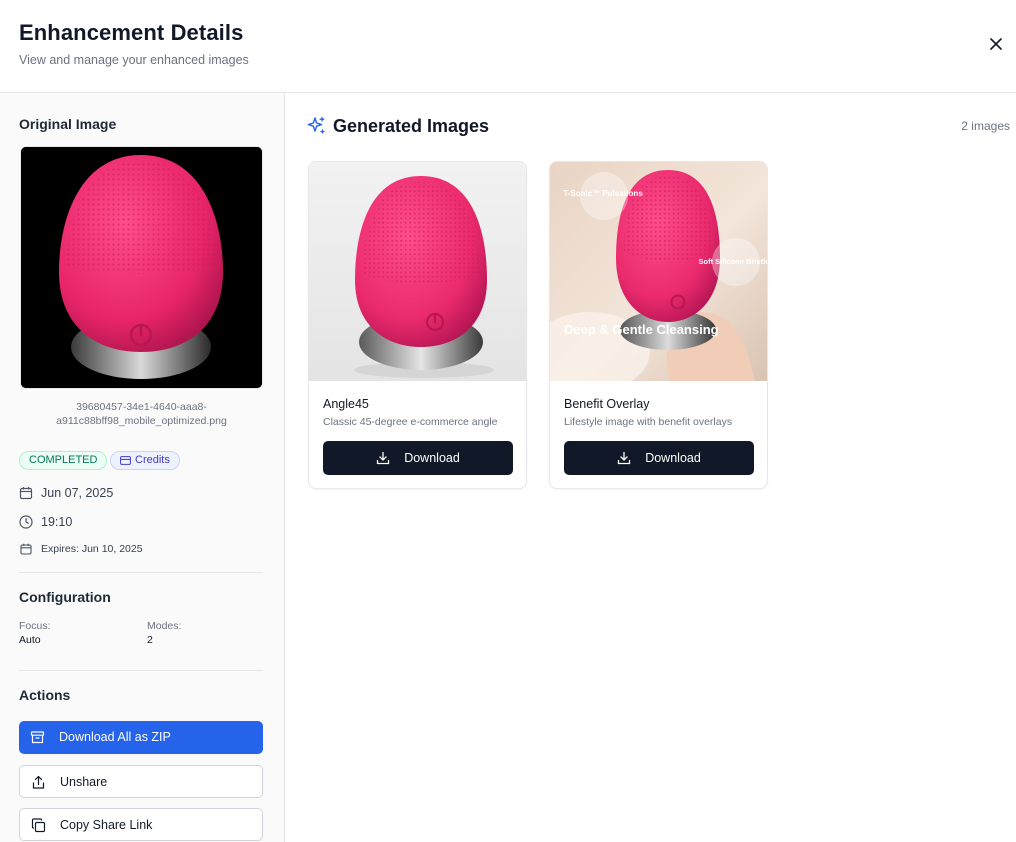 This screenshot has height=842, width=1016. I want to click on overlay-text-3: Deep & Gentle Cleansing, so click(641, 329).